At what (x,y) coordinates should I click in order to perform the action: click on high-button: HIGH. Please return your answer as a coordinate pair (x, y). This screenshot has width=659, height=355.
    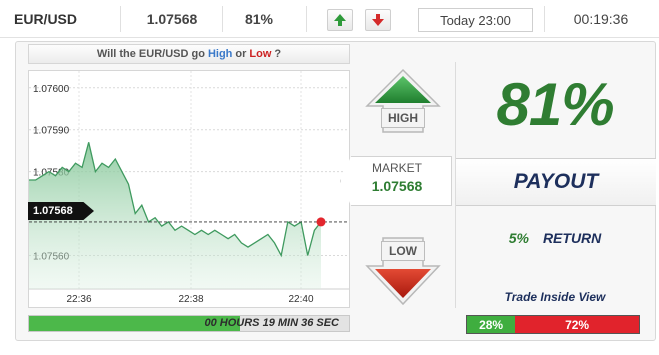
    Looking at the image, I should click on (403, 101).